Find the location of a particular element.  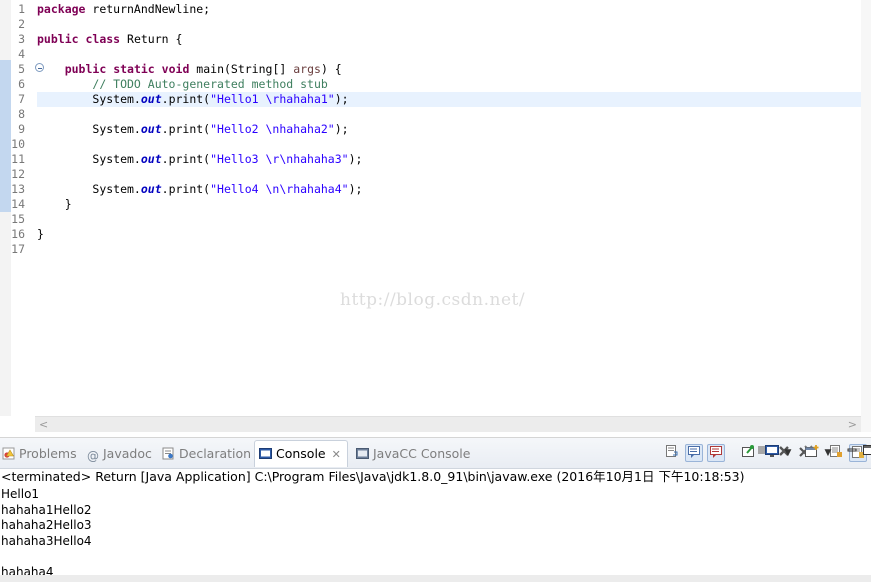

line-number: 17 is located at coordinates (18, 249).